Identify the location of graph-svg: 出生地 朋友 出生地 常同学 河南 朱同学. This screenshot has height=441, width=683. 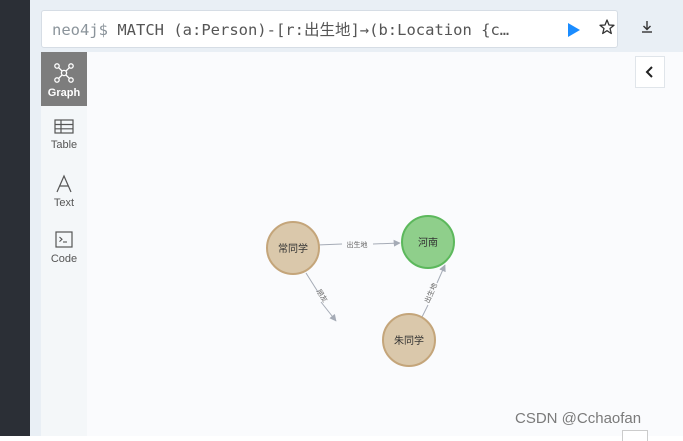
(360, 291).